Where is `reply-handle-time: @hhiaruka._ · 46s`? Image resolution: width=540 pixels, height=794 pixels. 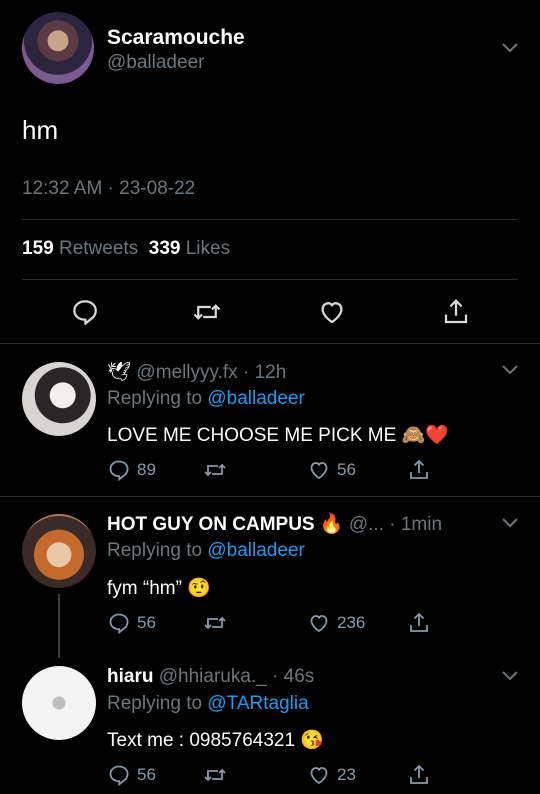 reply-handle-time: @hhiaruka._ · 46s is located at coordinates (237, 676).